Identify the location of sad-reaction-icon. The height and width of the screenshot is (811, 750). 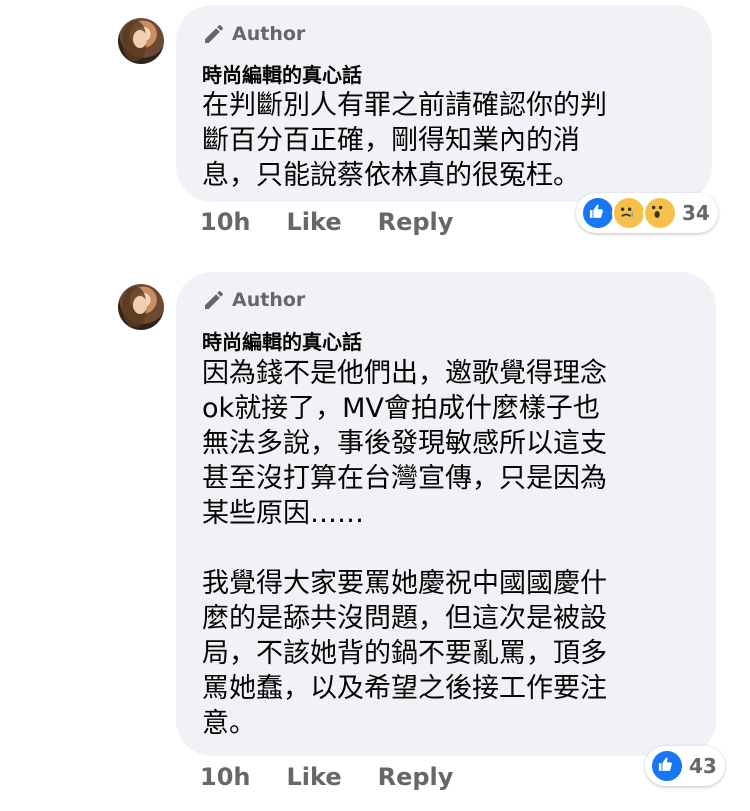
(629, 213).